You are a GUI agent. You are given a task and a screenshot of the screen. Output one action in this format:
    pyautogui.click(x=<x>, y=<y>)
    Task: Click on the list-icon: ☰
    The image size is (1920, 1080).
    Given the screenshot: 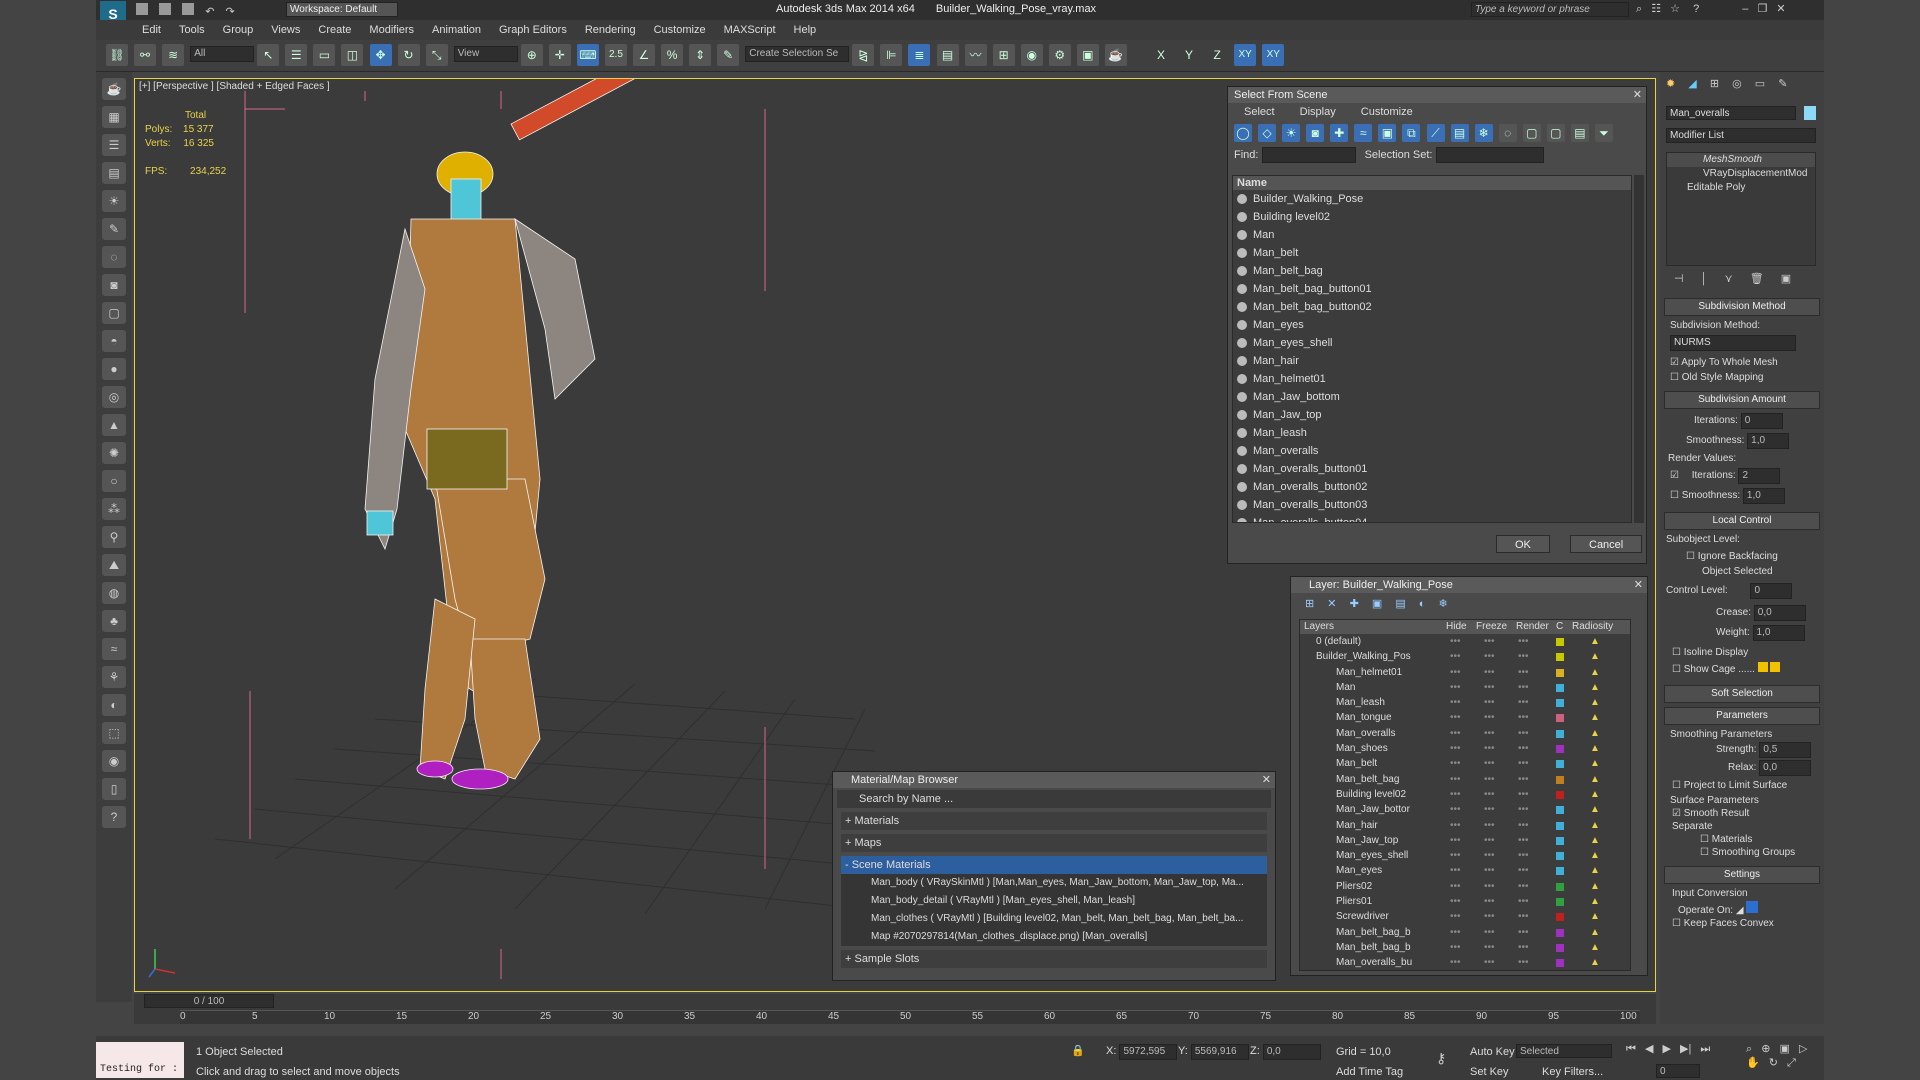 What is the action you would take?
    pyautogui.click(x=114, y=145)
    